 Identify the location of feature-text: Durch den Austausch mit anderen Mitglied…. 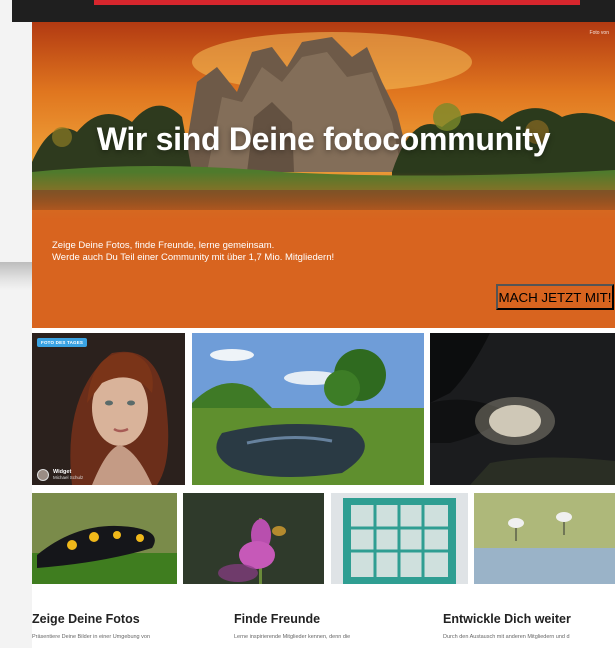
(506, 637).